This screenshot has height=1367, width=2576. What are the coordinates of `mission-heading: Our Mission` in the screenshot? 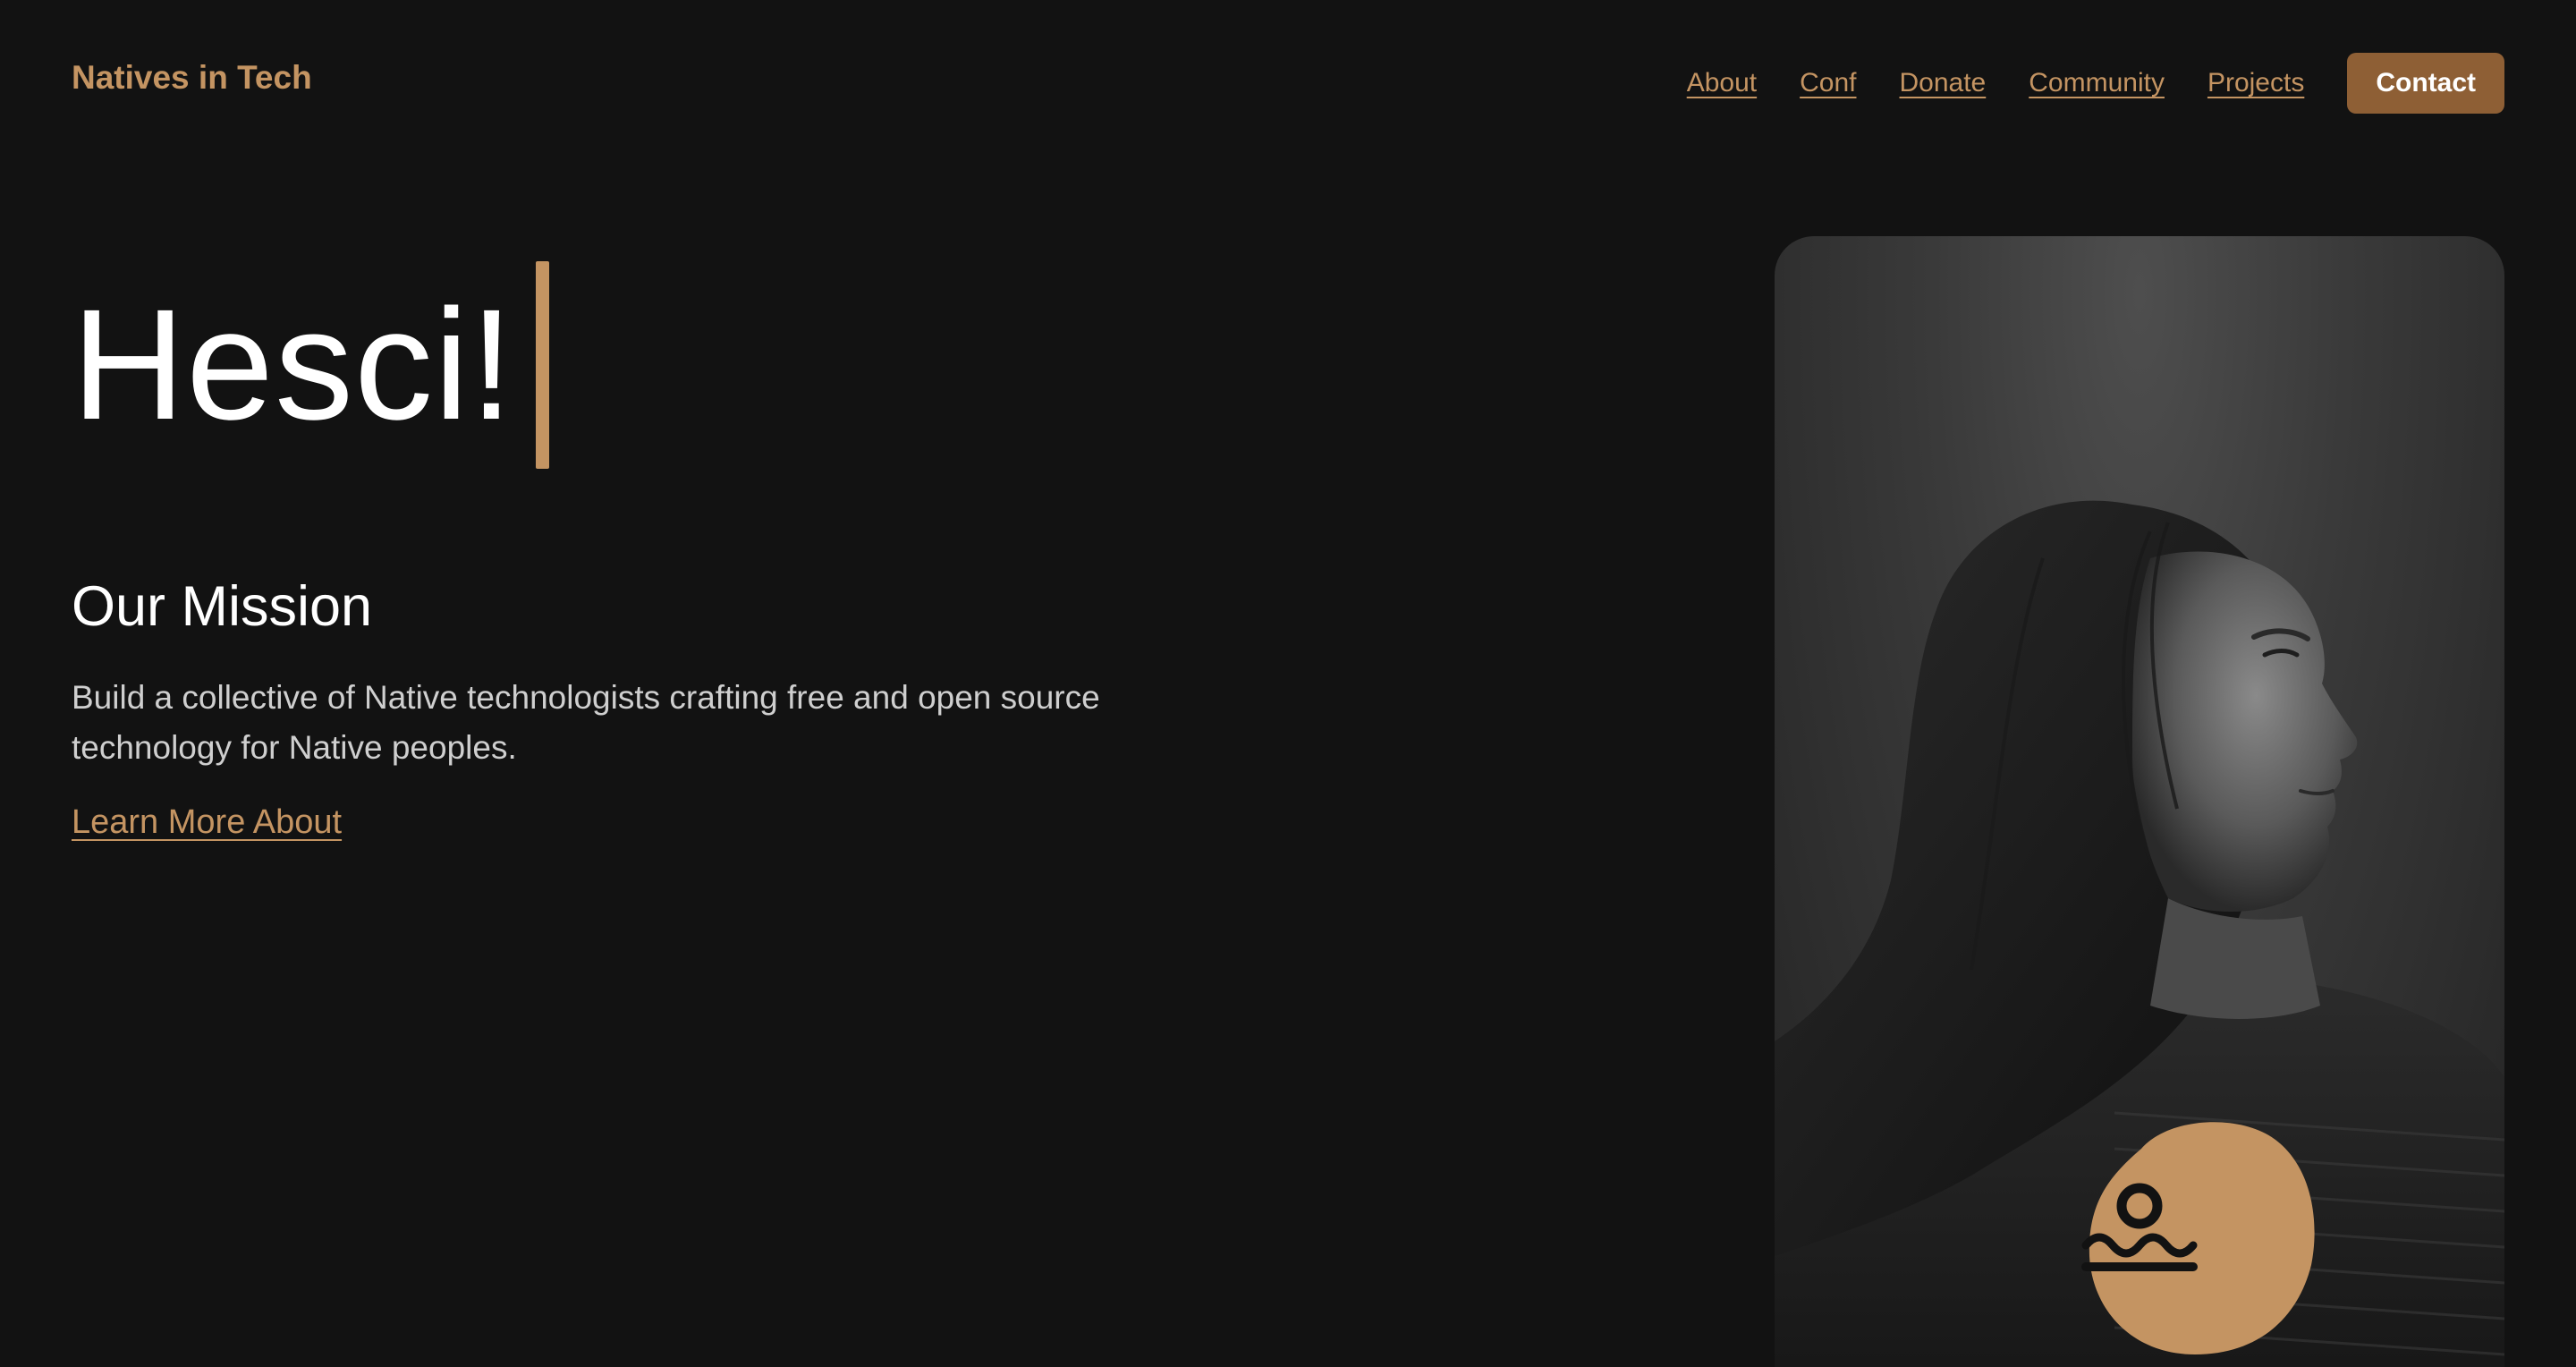 It's located at (222, 607).